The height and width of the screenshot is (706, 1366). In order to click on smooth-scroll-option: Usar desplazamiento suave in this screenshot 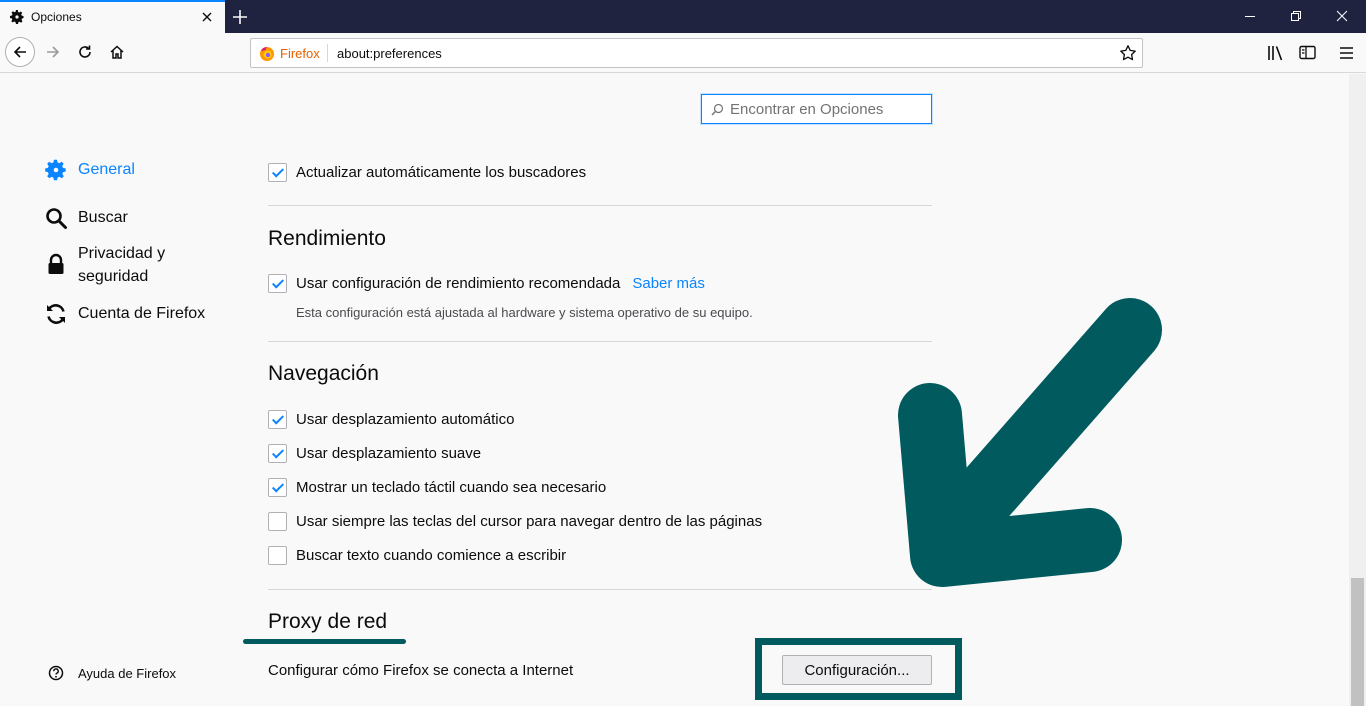, I will do `click(374, 453)`.